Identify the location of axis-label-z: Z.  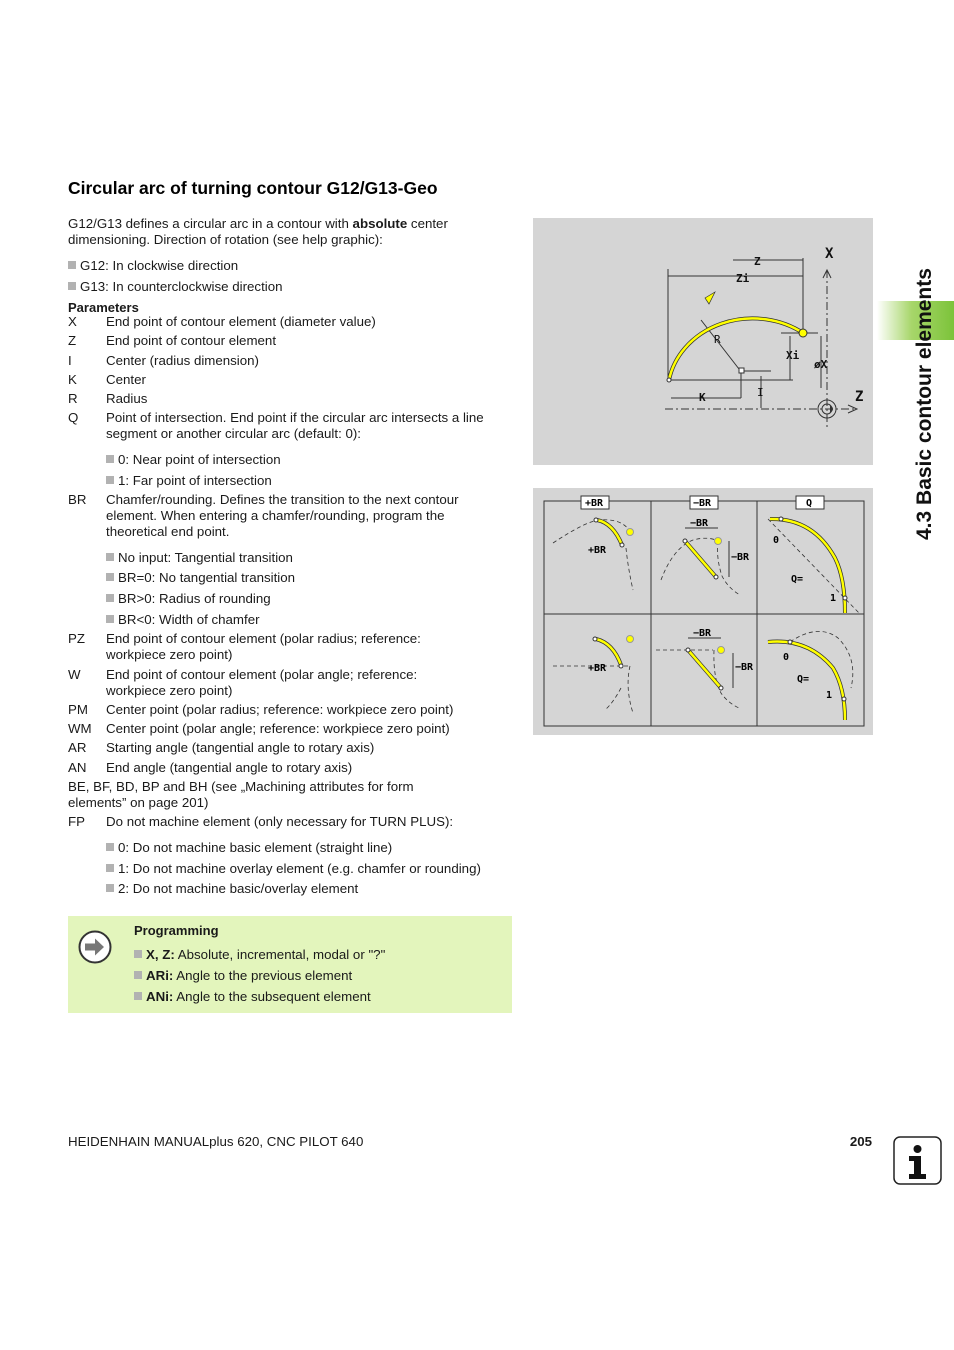
(859, 397).